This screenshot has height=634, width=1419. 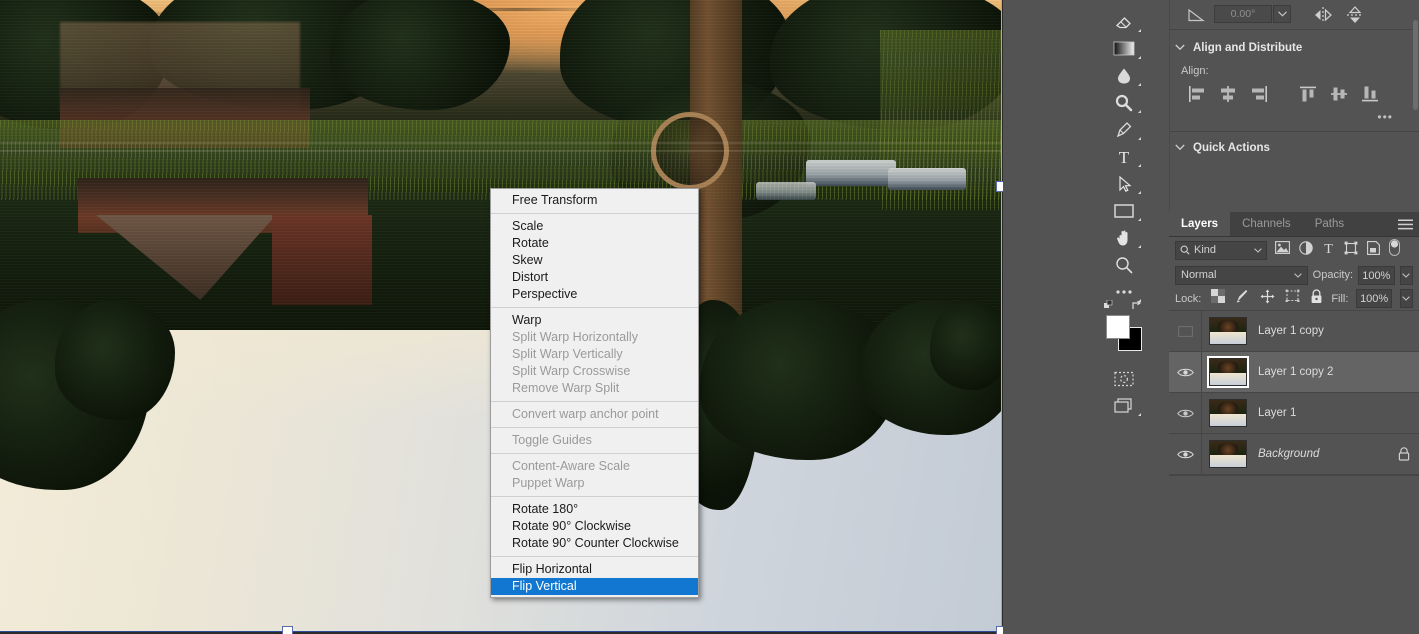 What do you see at coordinates (594, 320) in the screenshot?
I see `menu-item-warp: Warp` at bounding box center [594, 320].